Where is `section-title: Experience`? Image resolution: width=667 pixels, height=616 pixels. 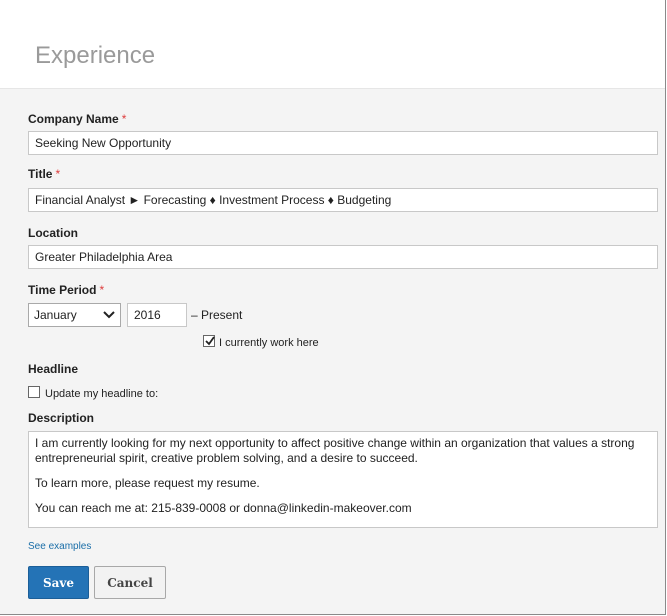
section-title: Experience is located at coordinates (95, 55).